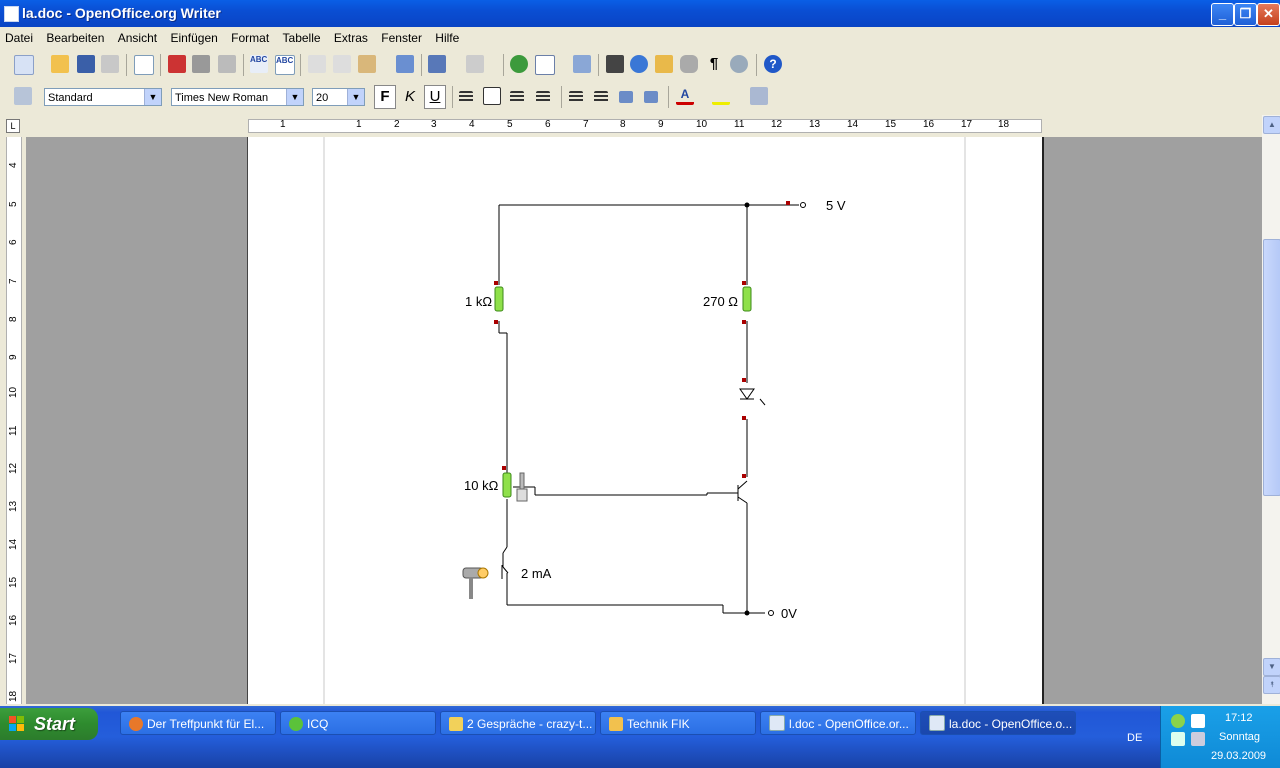 This screenshot has width=1280, height=768. What do you see at coordinates (11, 14) in the screenshot?
I see `writer-app-icon` at bounding box center [11, 14].